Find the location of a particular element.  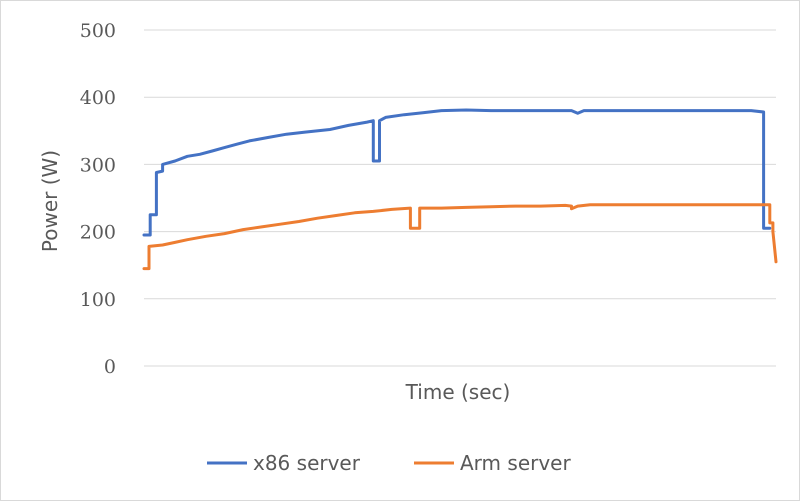

y-axis-ticks: 0 100 200 300 400 500 is located at coordinates (98, 199).